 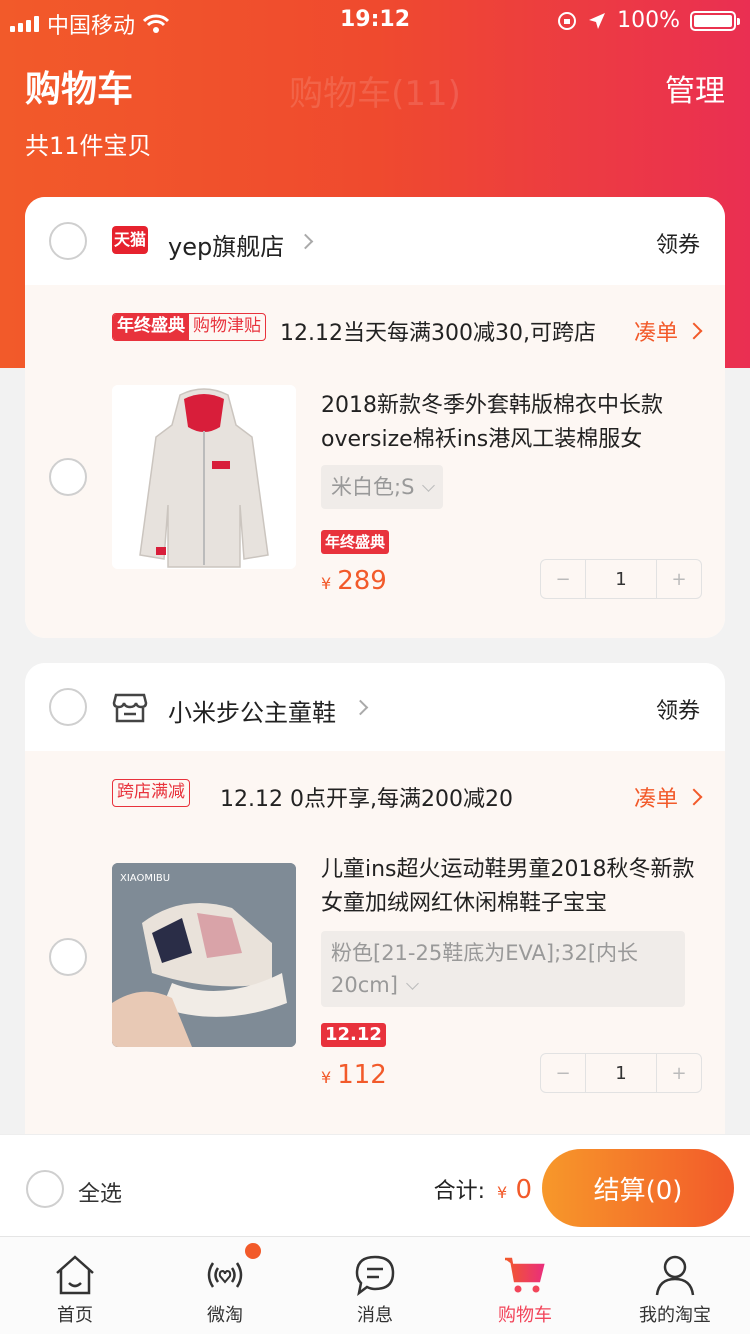 What do you see at coordinates (375, 1315) in the screenshot?
I see `tab-label: 消息` at bounding box center [375, 1315].